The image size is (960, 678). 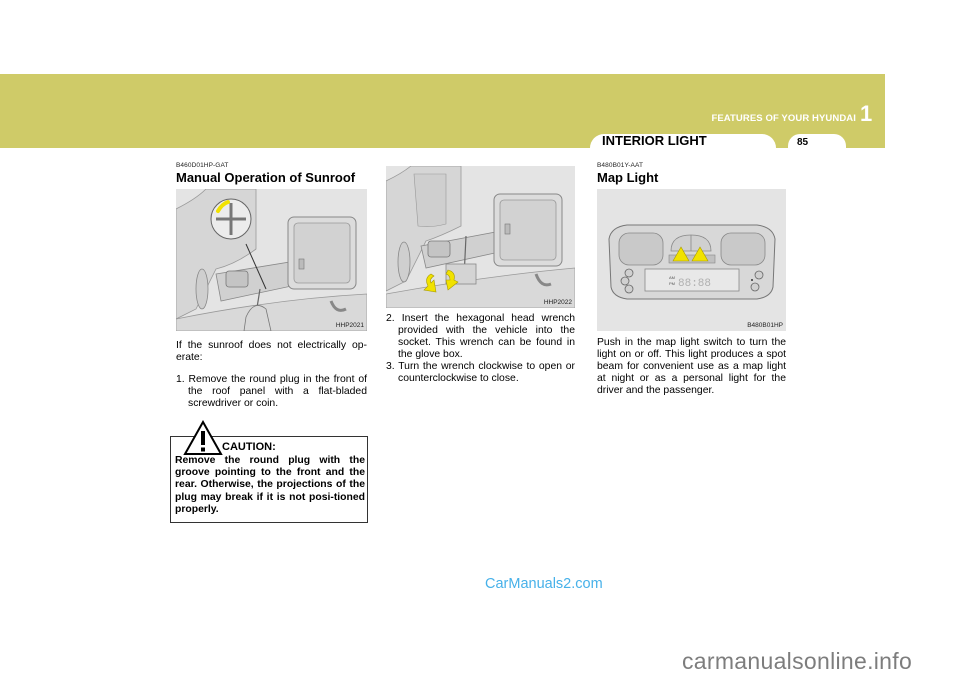 What do you see at coordinates (266, 177) in the screenshot?
I see `section-heading: Manual Operation of Sunroof` at bounding box center [266, 177].